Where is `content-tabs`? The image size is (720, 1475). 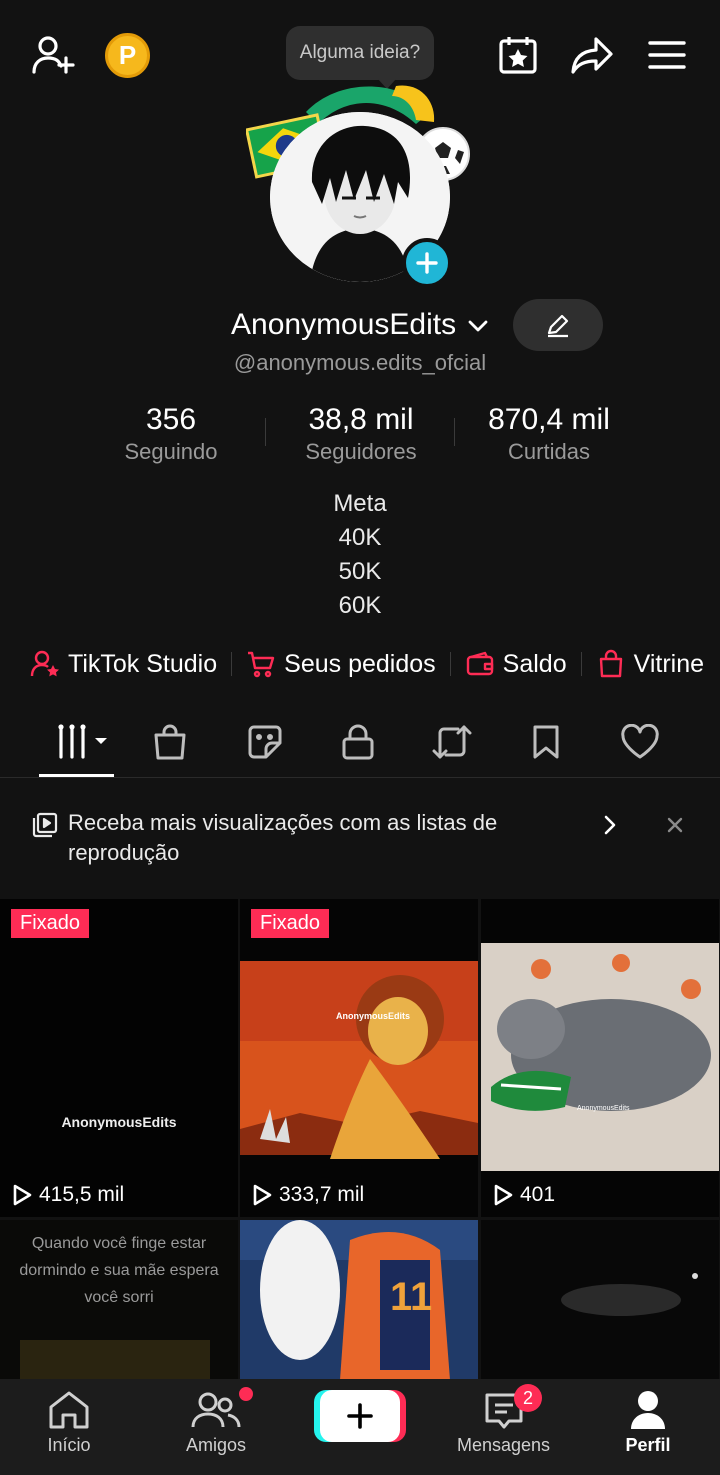
content-tabs is located at coordinates (360, 745).